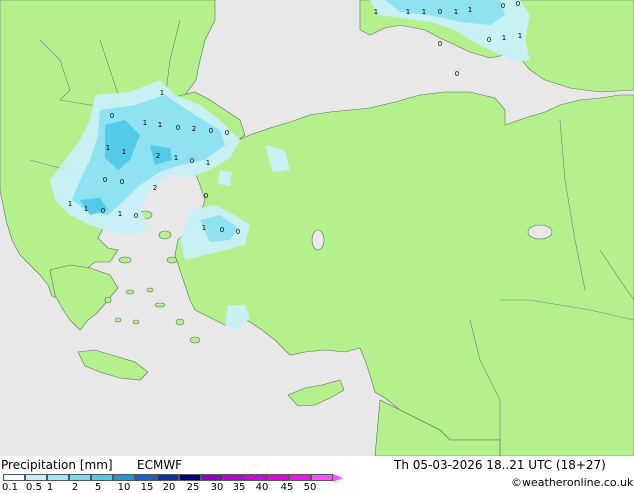 This screenshot has width=634, height=493. What do you see at coordinates (75, 487) in the screenshot?
I see `color-scale-tick: 2` at bounding box center [75, 487].